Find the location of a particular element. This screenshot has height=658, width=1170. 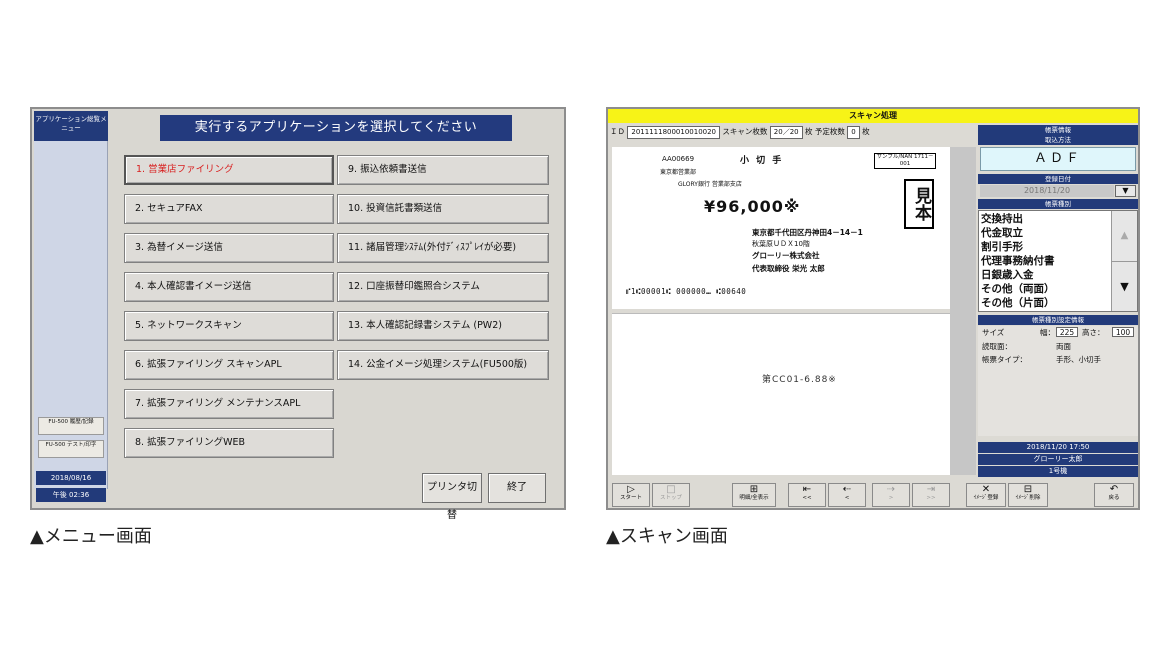

image-delete-label: ｲﾒｰｼﾞ削除 is located at coordinates (1028, 498).